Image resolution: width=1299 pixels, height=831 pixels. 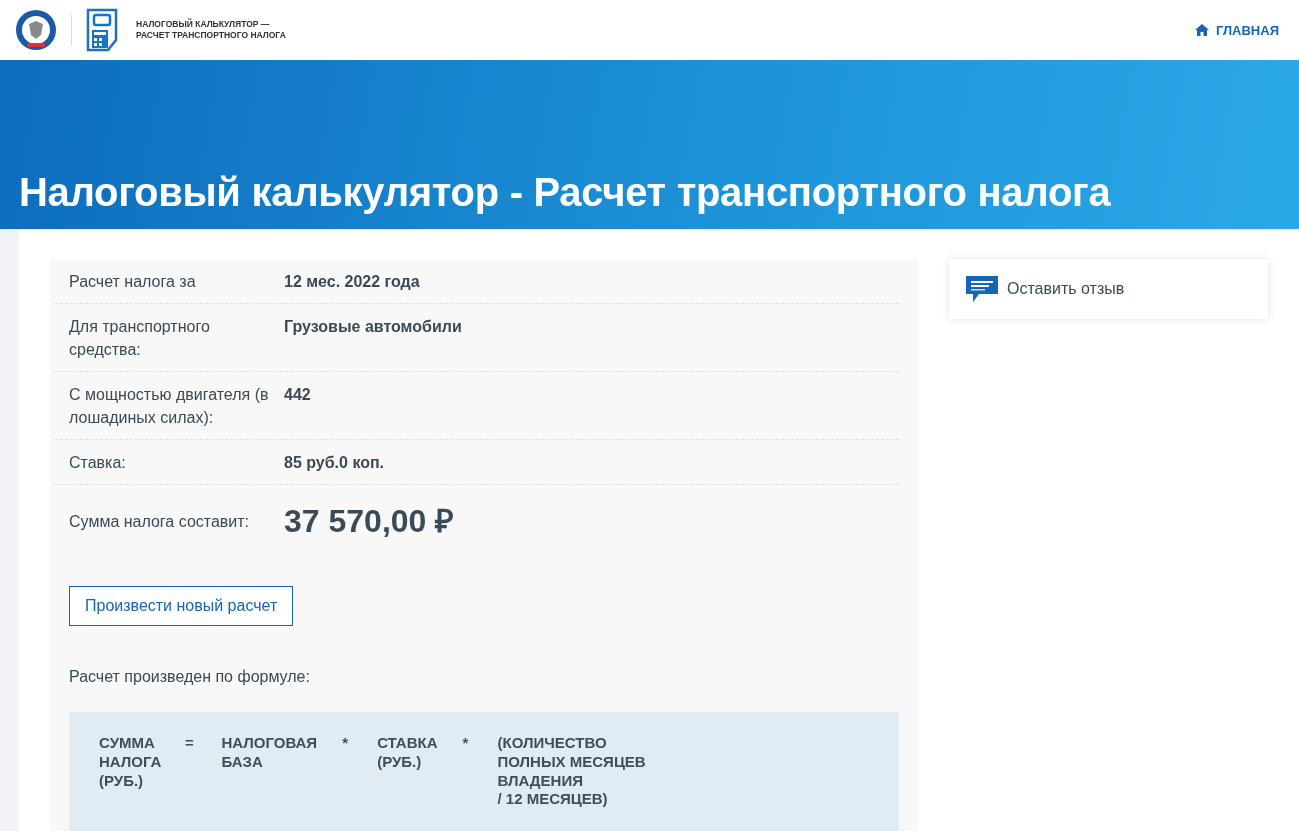 I want to click on field-value: 442, so click(x=297, y=395).